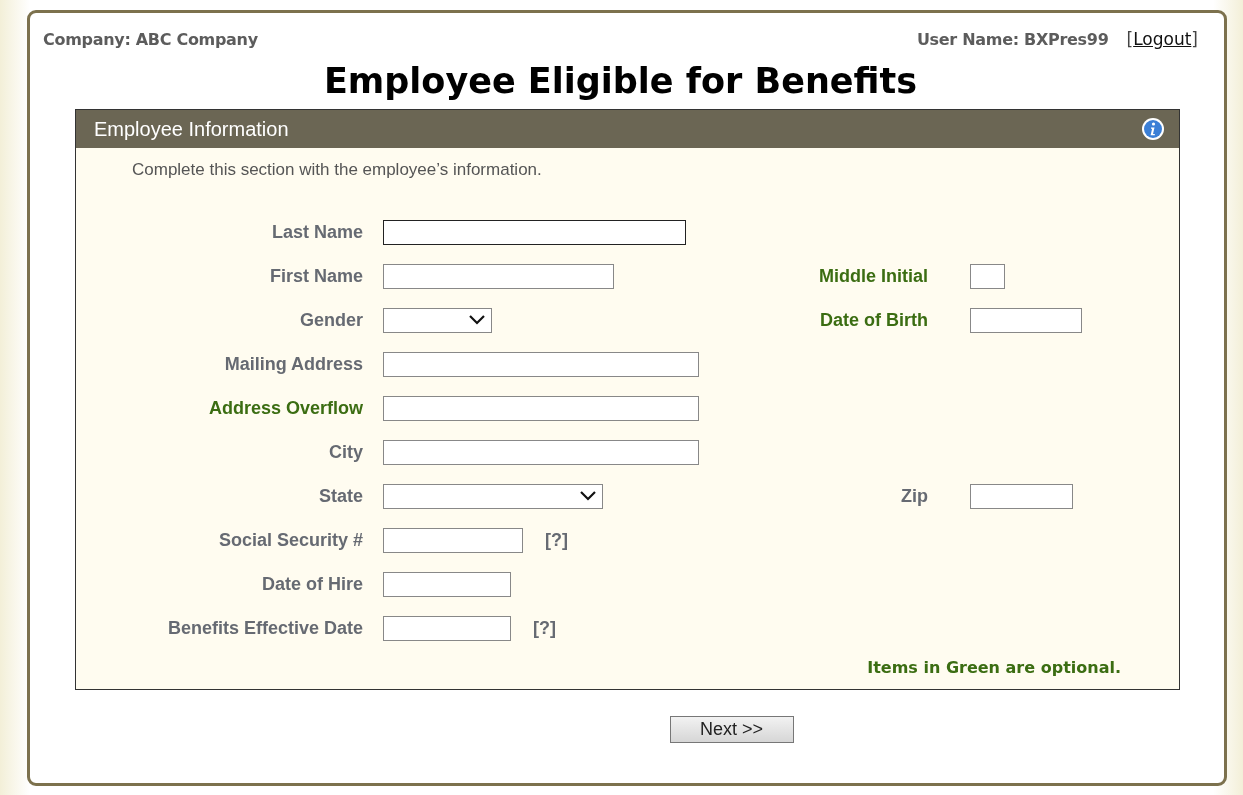 The width and height of the screenshot is (1243, 795). I want to click on field-label: Mailing Address, so click(293, 364).